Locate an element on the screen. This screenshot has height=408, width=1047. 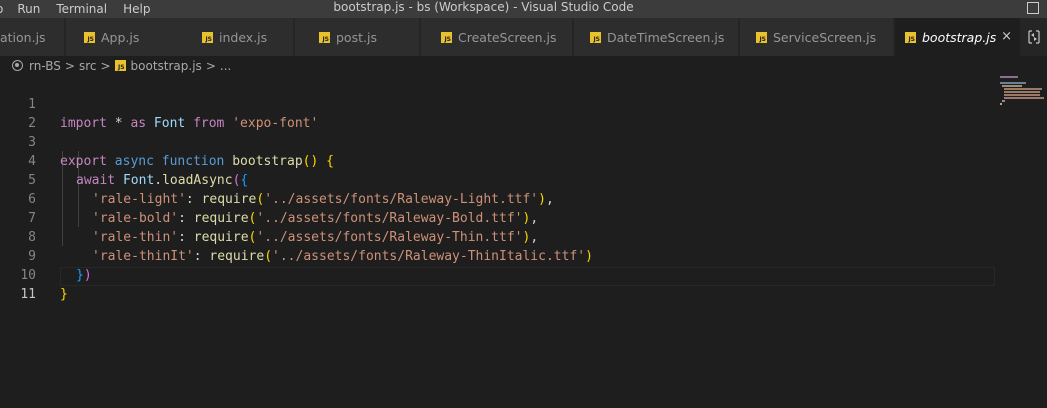
code-line: 11 is located at coordinates (497, 284).